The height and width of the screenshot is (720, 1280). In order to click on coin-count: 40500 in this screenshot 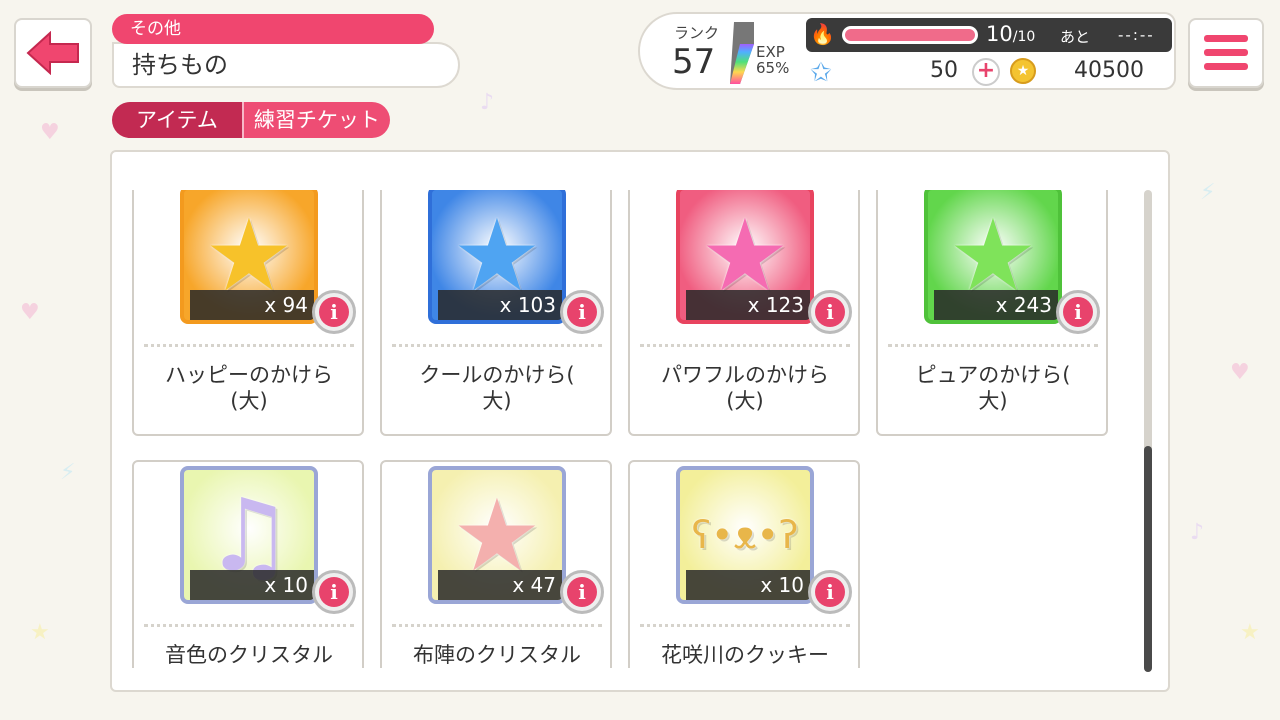, I will do `click(1109, 70)`.